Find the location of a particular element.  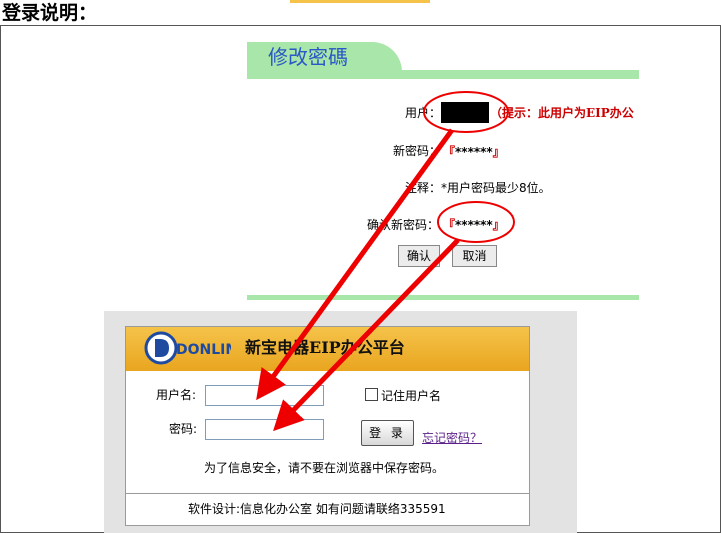

logo-wordmark: DONLIM is located at coordinates (203, 350).